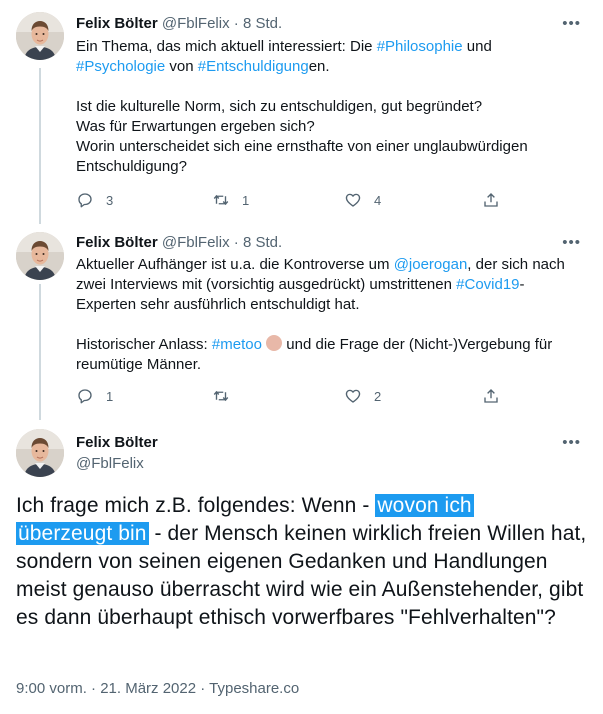 Image resolution: width=603 pixels, height=714 pixels. What do you see at coordinates (196, 505) in the screenshot?
I see `text-segment: Ich frage mich z.B. folgendes: Wenn -` at bounding box center [196, 505].